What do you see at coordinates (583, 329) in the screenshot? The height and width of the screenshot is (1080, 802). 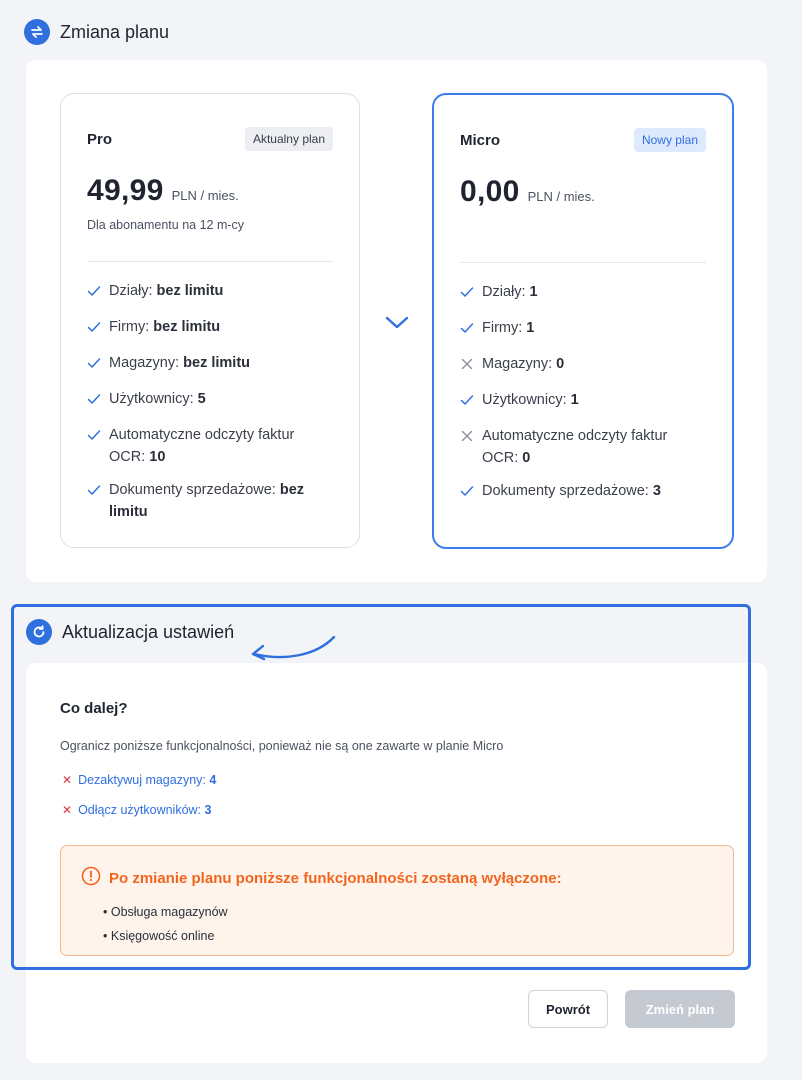 I see `feature-item: Firmy: 1` at bounding box center [583, 329].